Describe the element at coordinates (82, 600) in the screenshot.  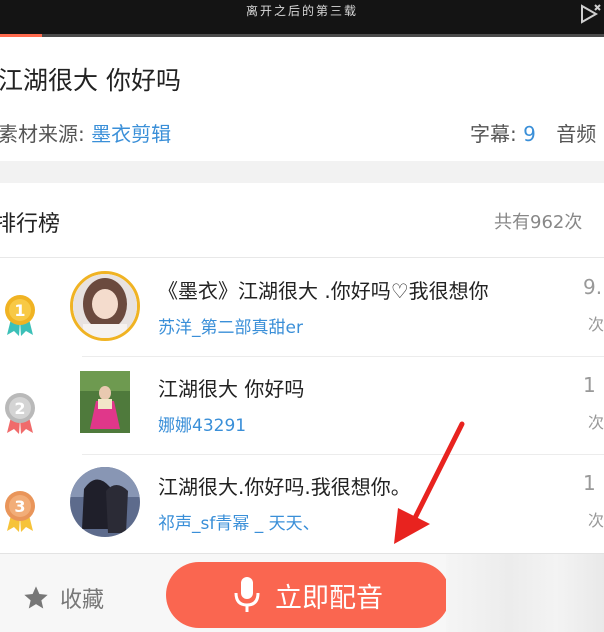
I see `favorite-label: 收藏` at that location.